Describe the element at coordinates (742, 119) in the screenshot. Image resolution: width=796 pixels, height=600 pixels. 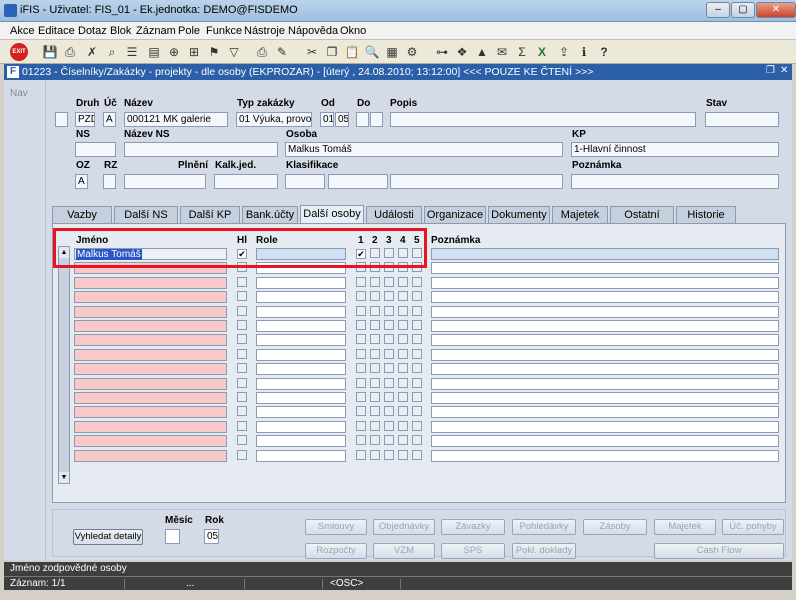
I see `stav-field` at that location.